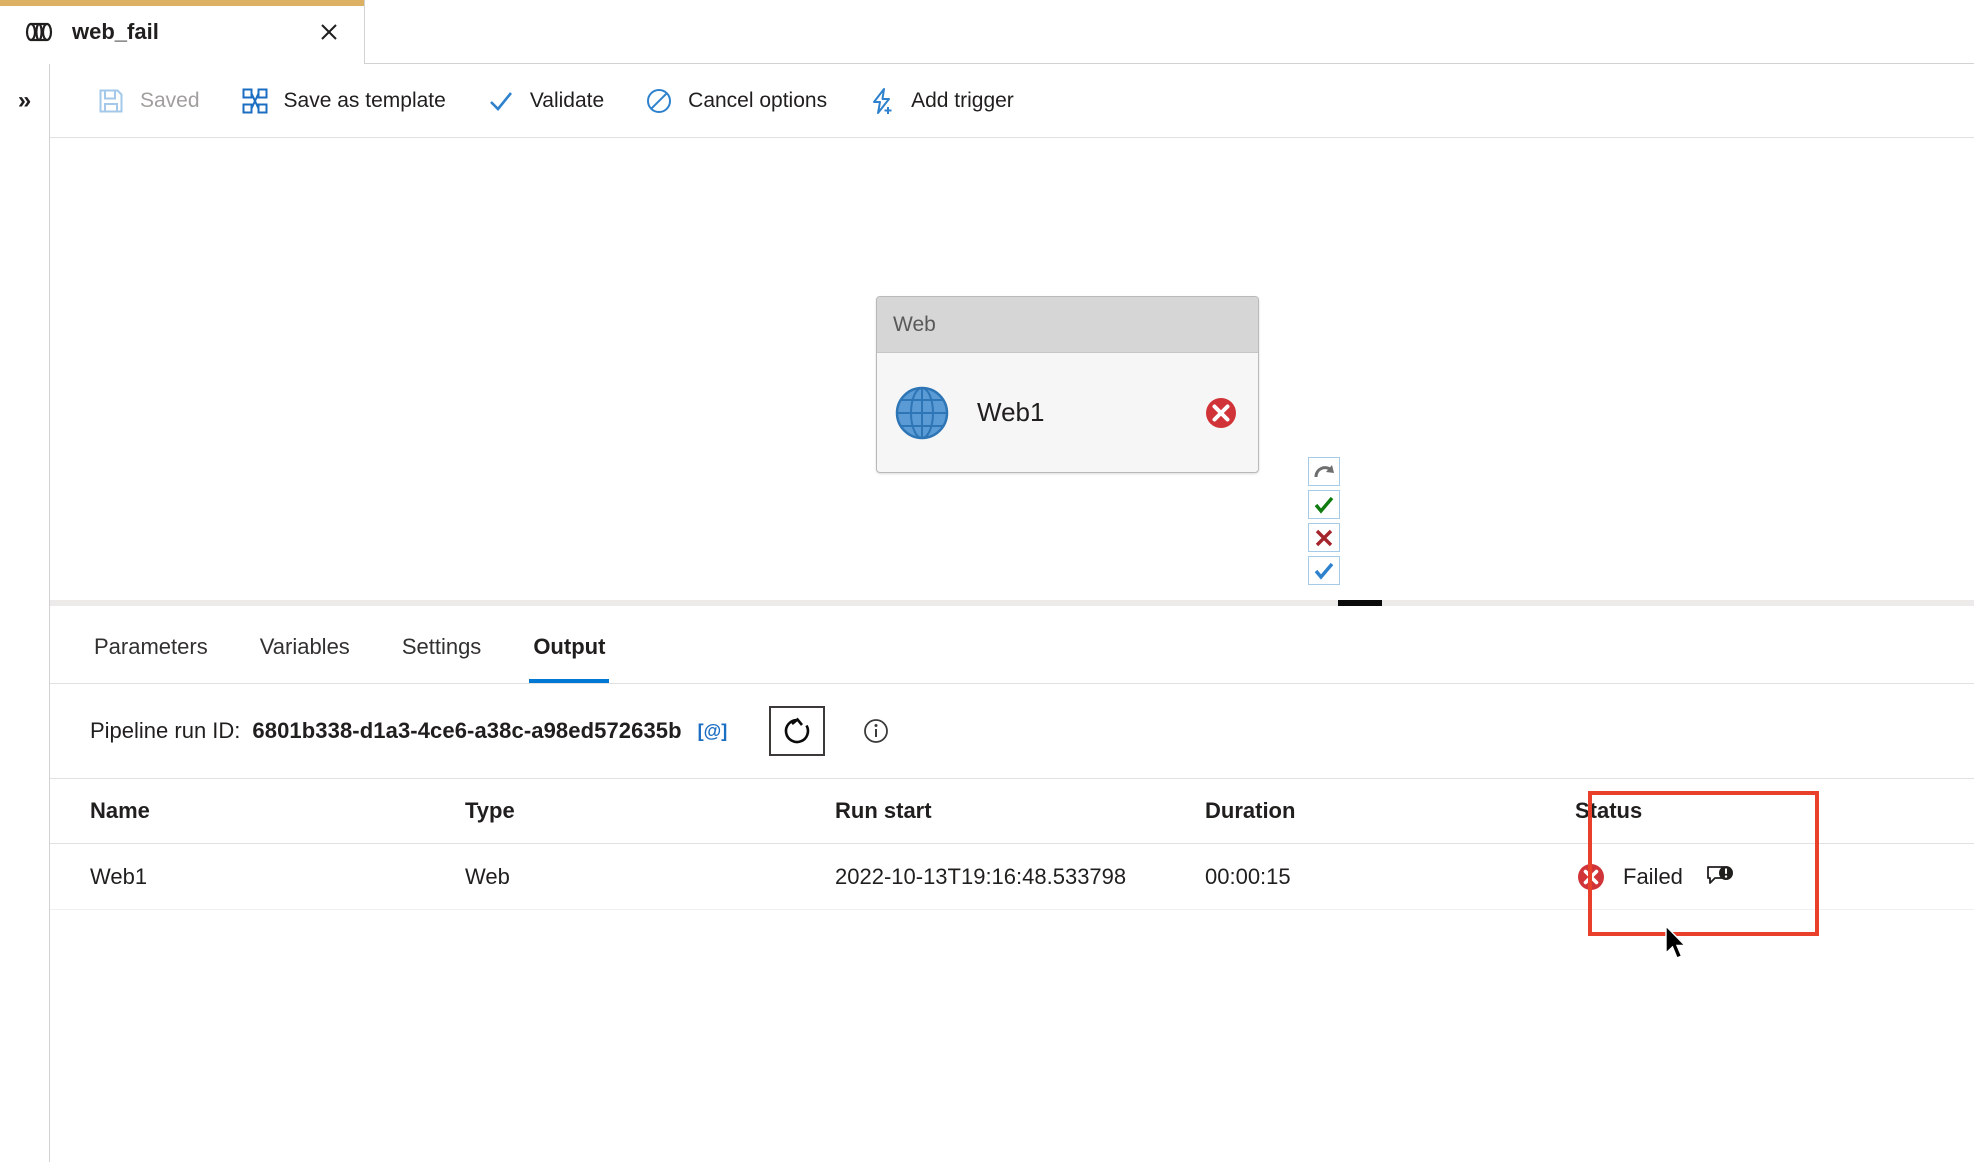 This screenshot has width=1974, height=1162. What do you see at coordinates (487, 876) in the screenshot?
I see `cell-type: Web` at bounding box center [487, 876].